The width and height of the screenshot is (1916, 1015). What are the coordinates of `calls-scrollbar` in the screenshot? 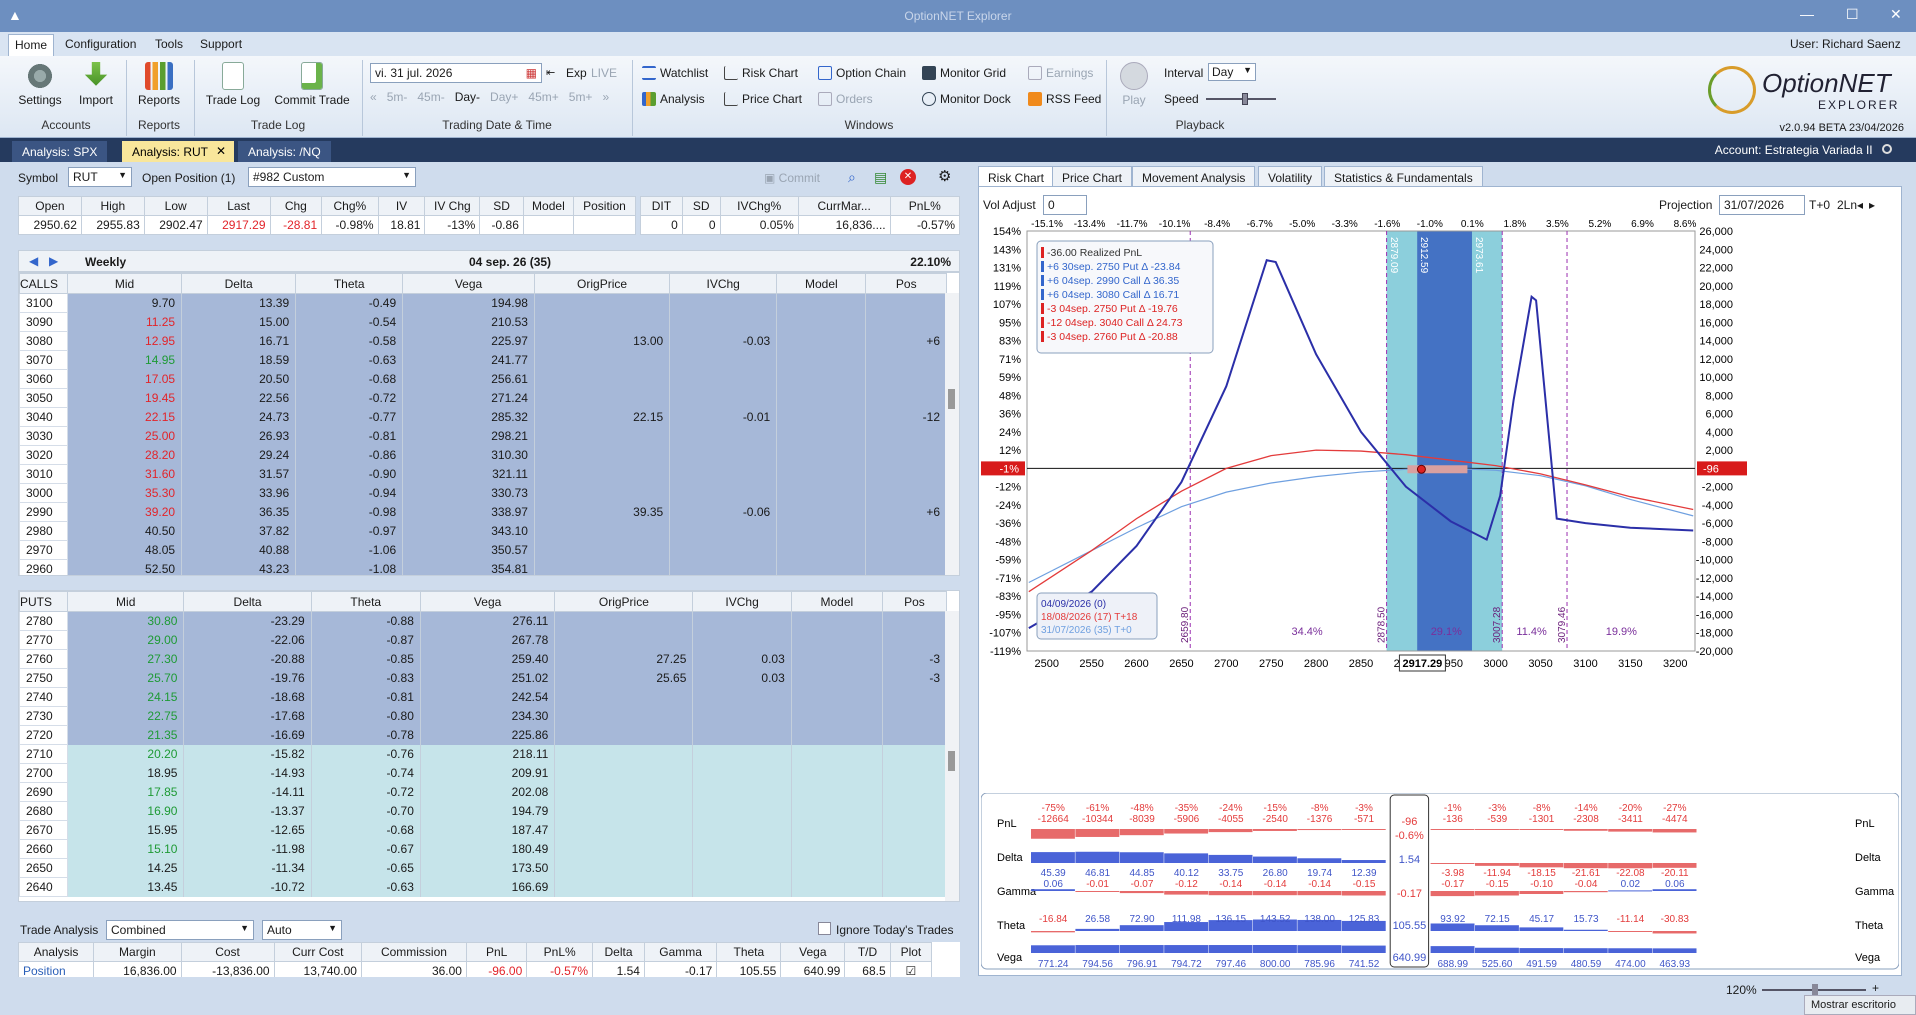 It's located at (952, 434).